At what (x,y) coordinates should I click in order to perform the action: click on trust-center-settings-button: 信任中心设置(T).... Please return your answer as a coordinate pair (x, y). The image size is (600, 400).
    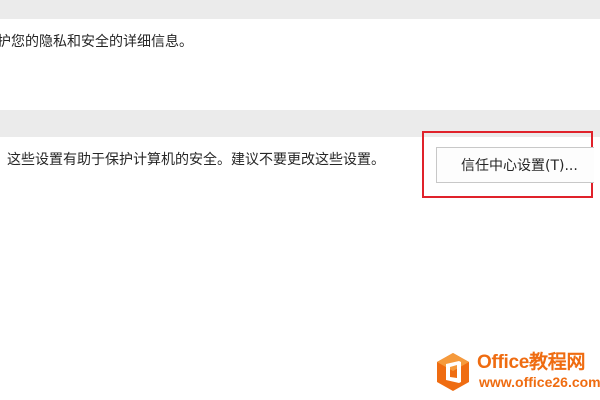
    Looking at the image, I should click on (515, 165).